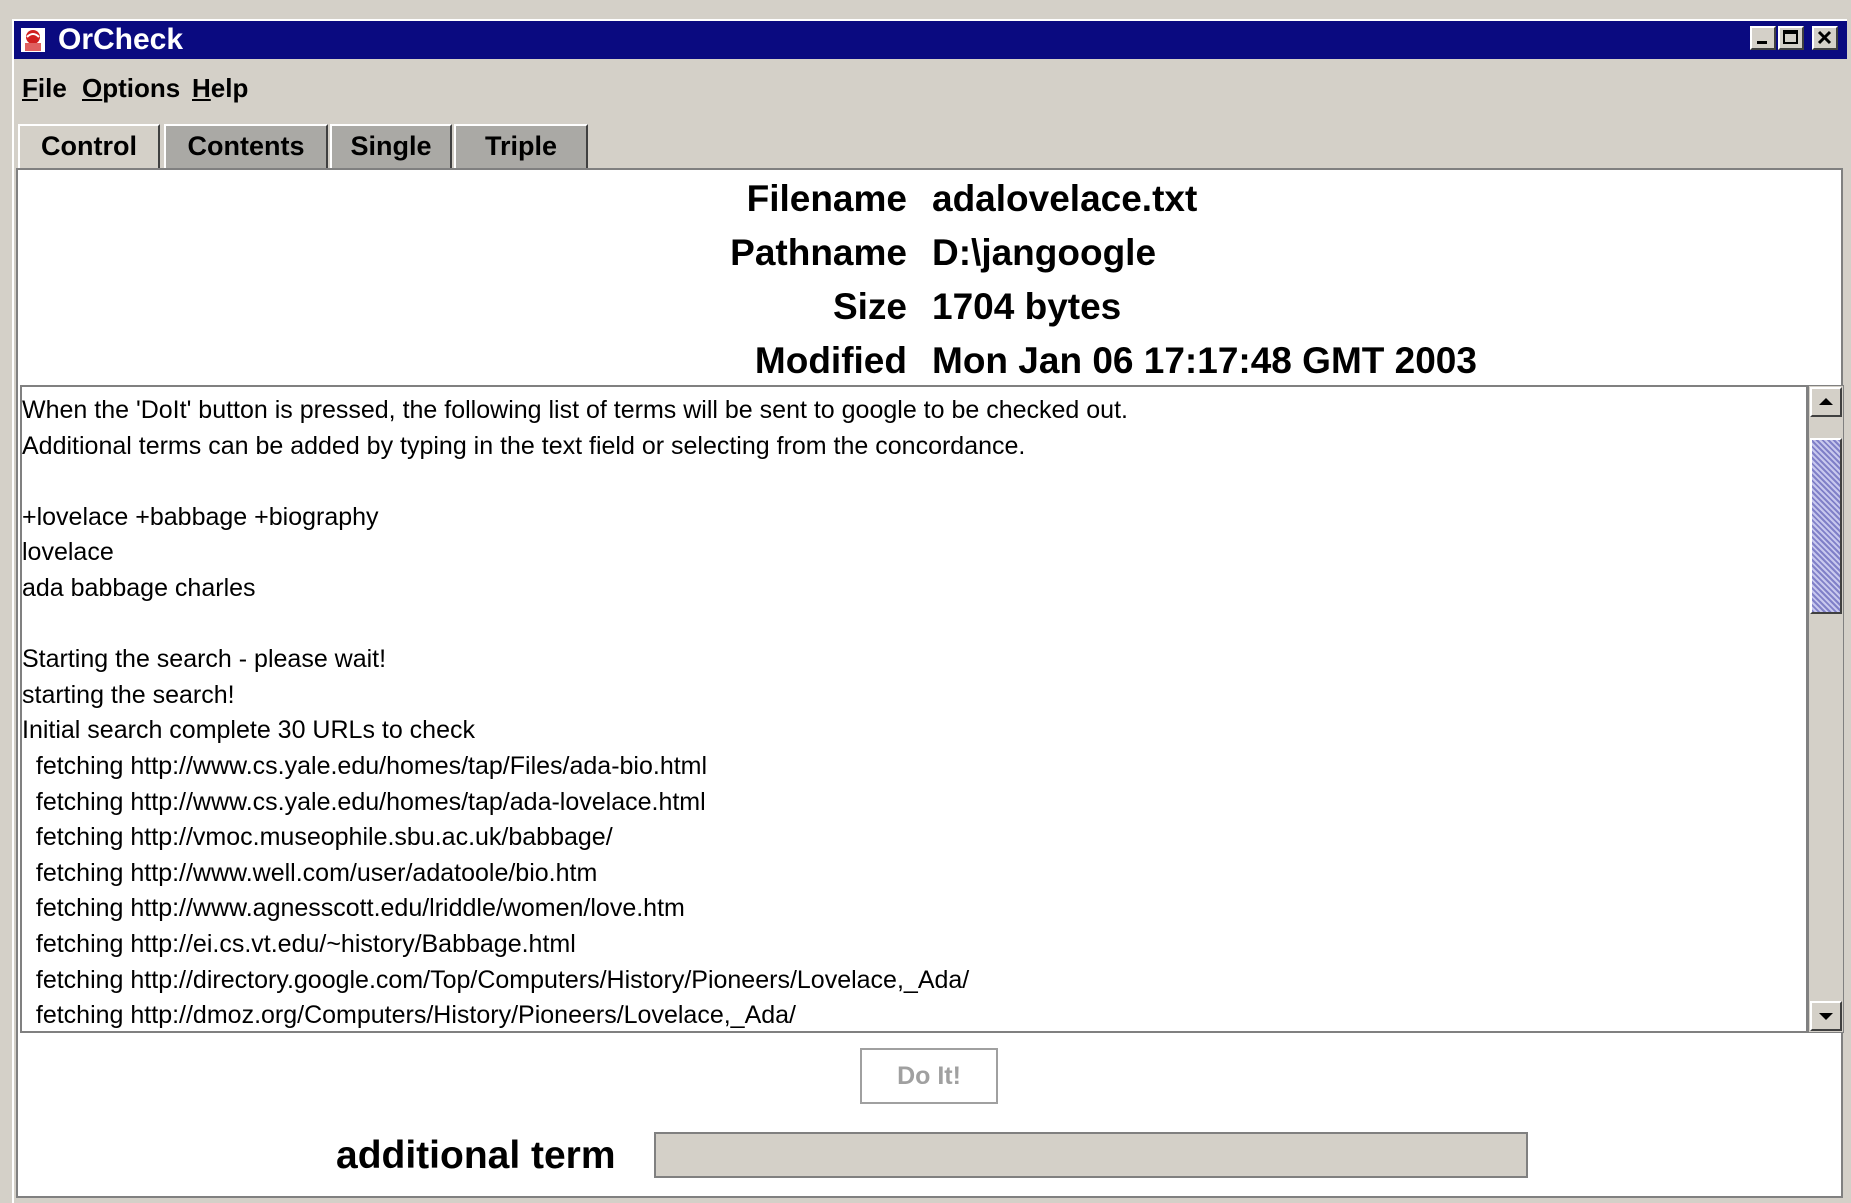 This screenshot has width=1851, height=1203. Describe the element at coordinates (92, 88) in the screenshot. I see `menu-options-mnemonic: O` at that location.